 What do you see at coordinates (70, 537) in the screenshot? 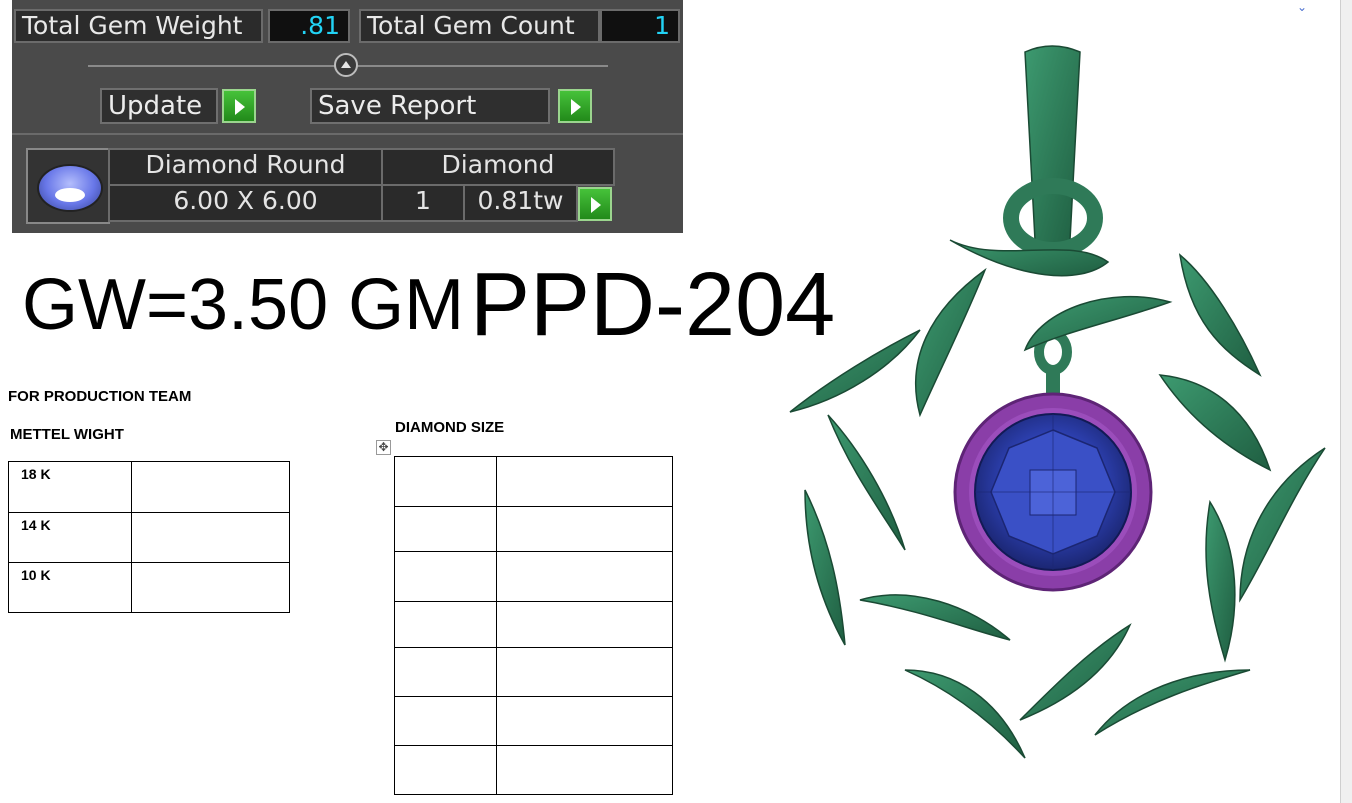
I see `metal-karat-cell: 14 K` at bounding box center [70, 537].